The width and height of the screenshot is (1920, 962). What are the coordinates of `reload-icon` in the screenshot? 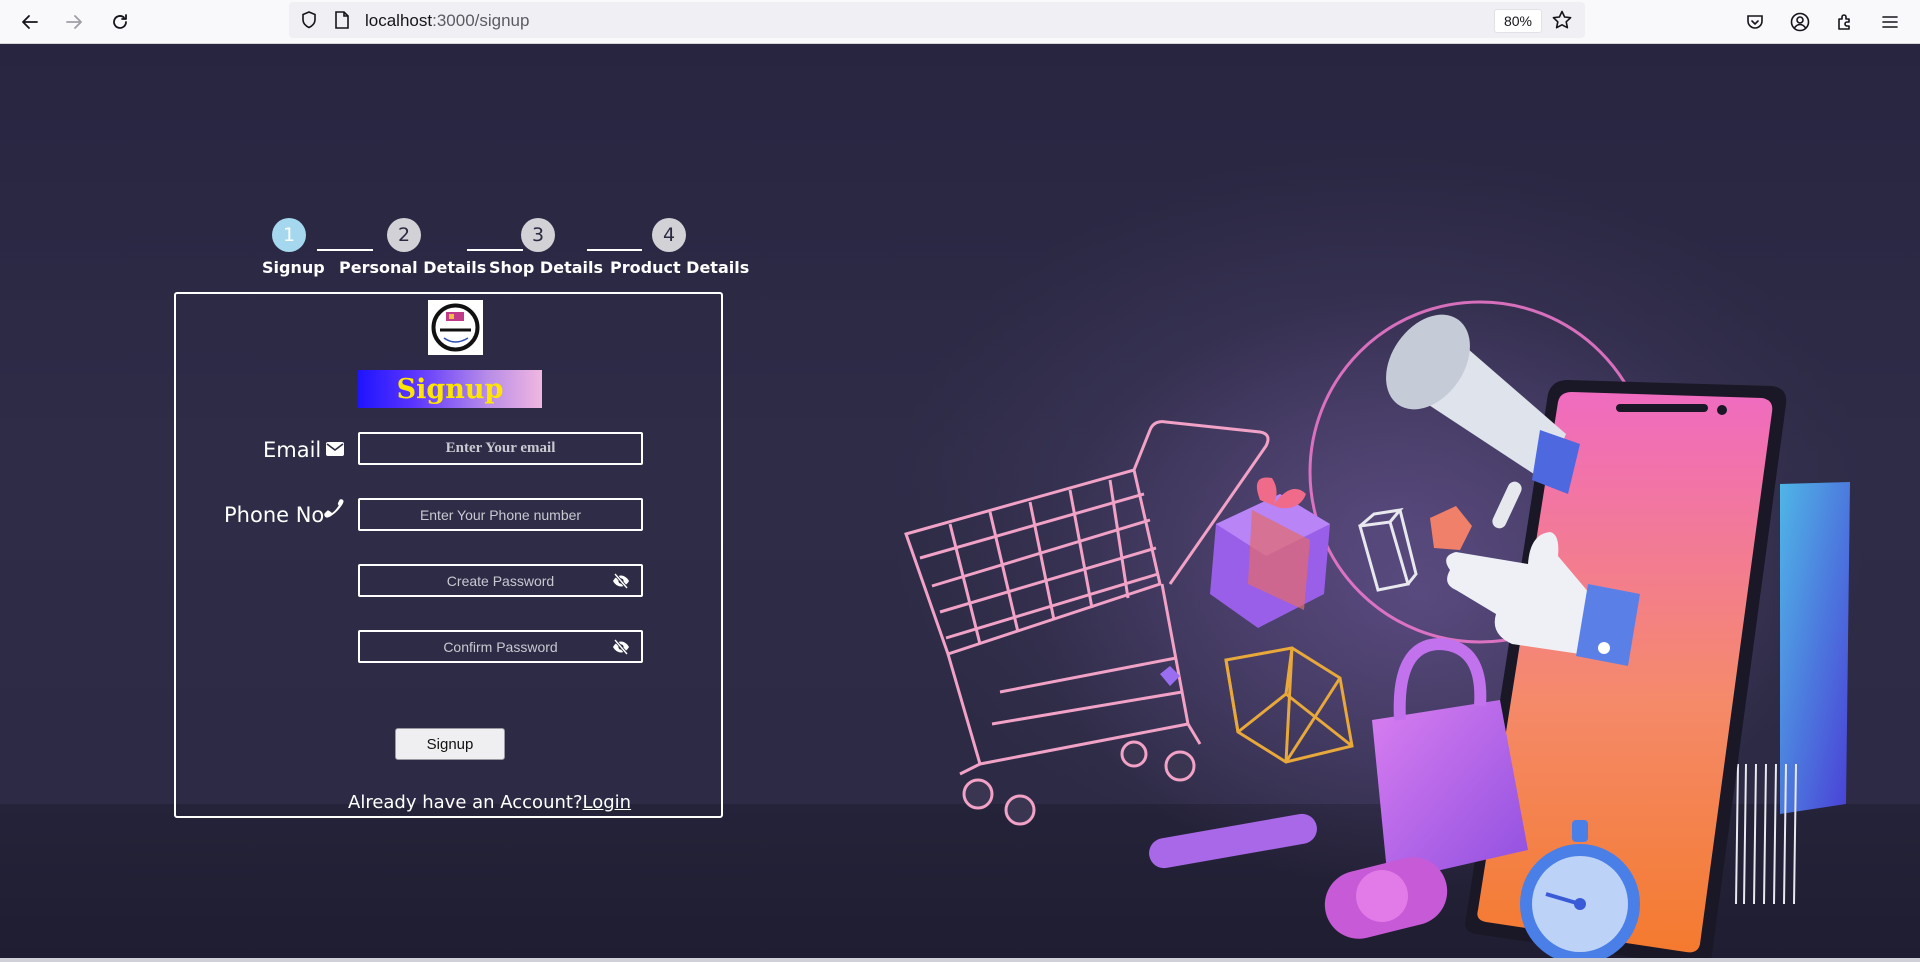 It's located at (120, 21).